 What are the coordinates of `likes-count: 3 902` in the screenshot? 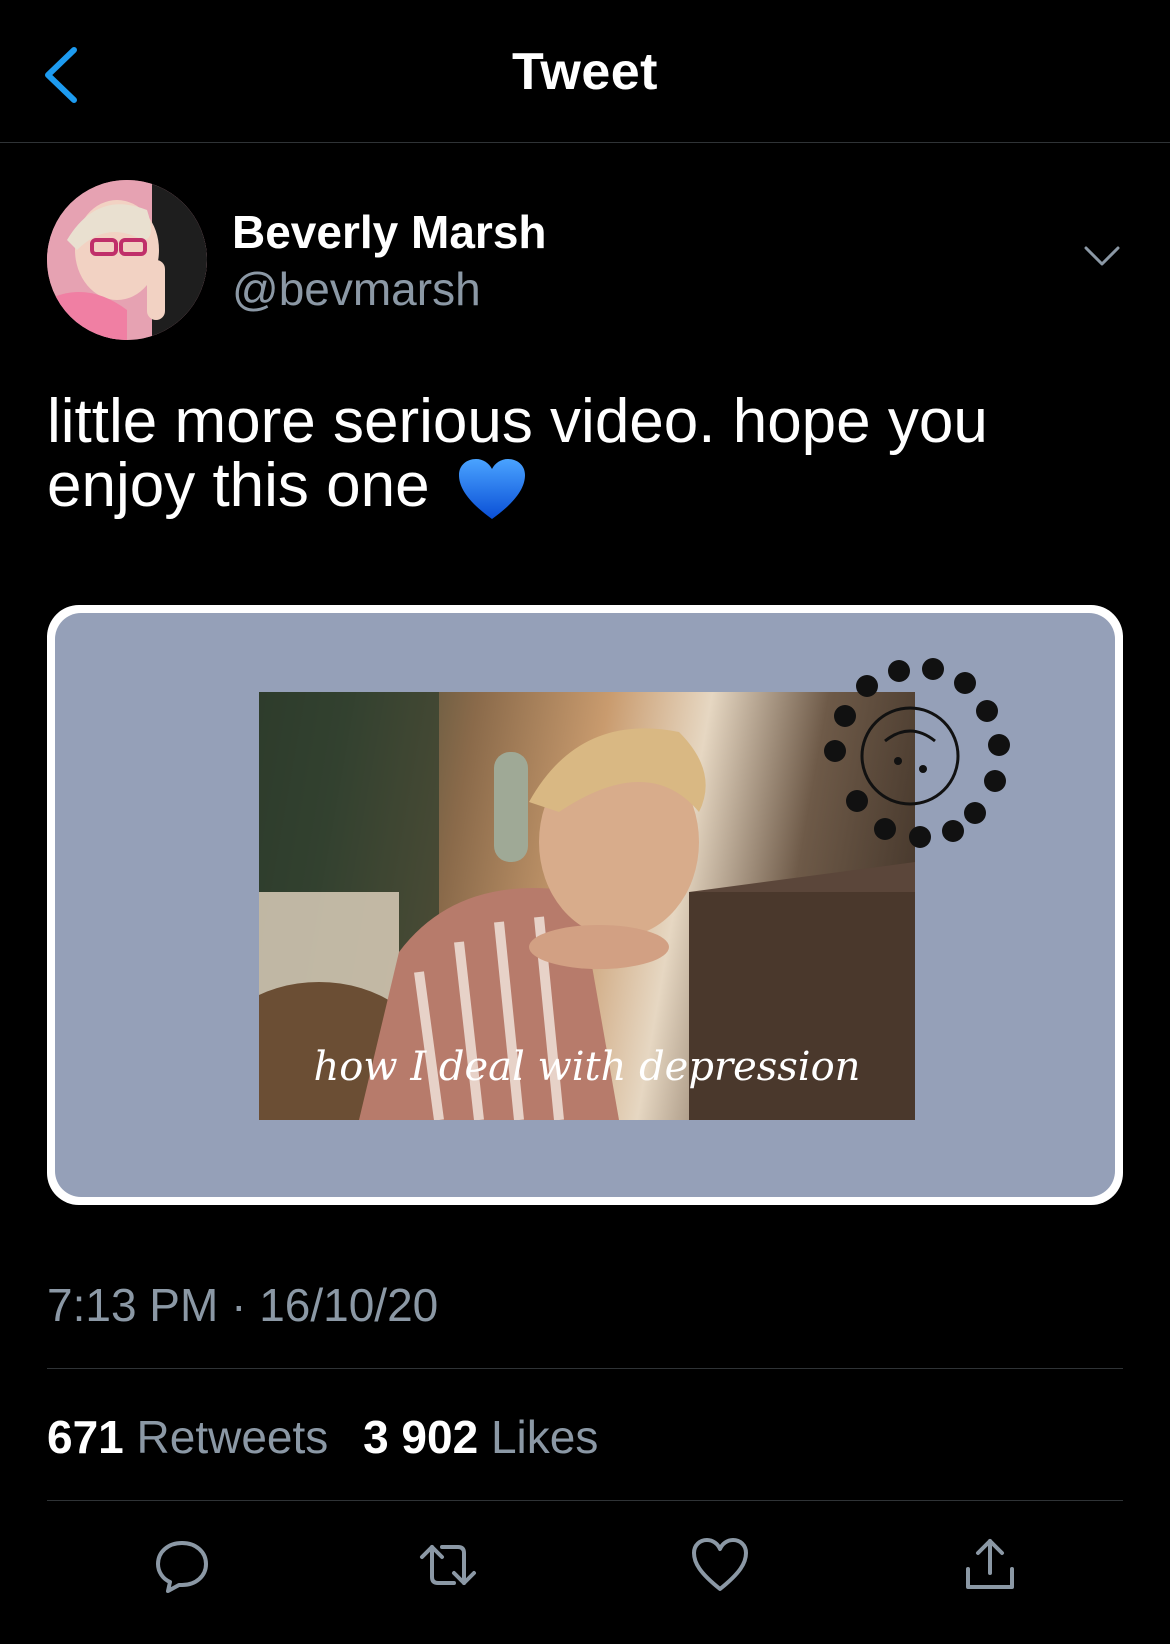 It's located at (420, 1437).